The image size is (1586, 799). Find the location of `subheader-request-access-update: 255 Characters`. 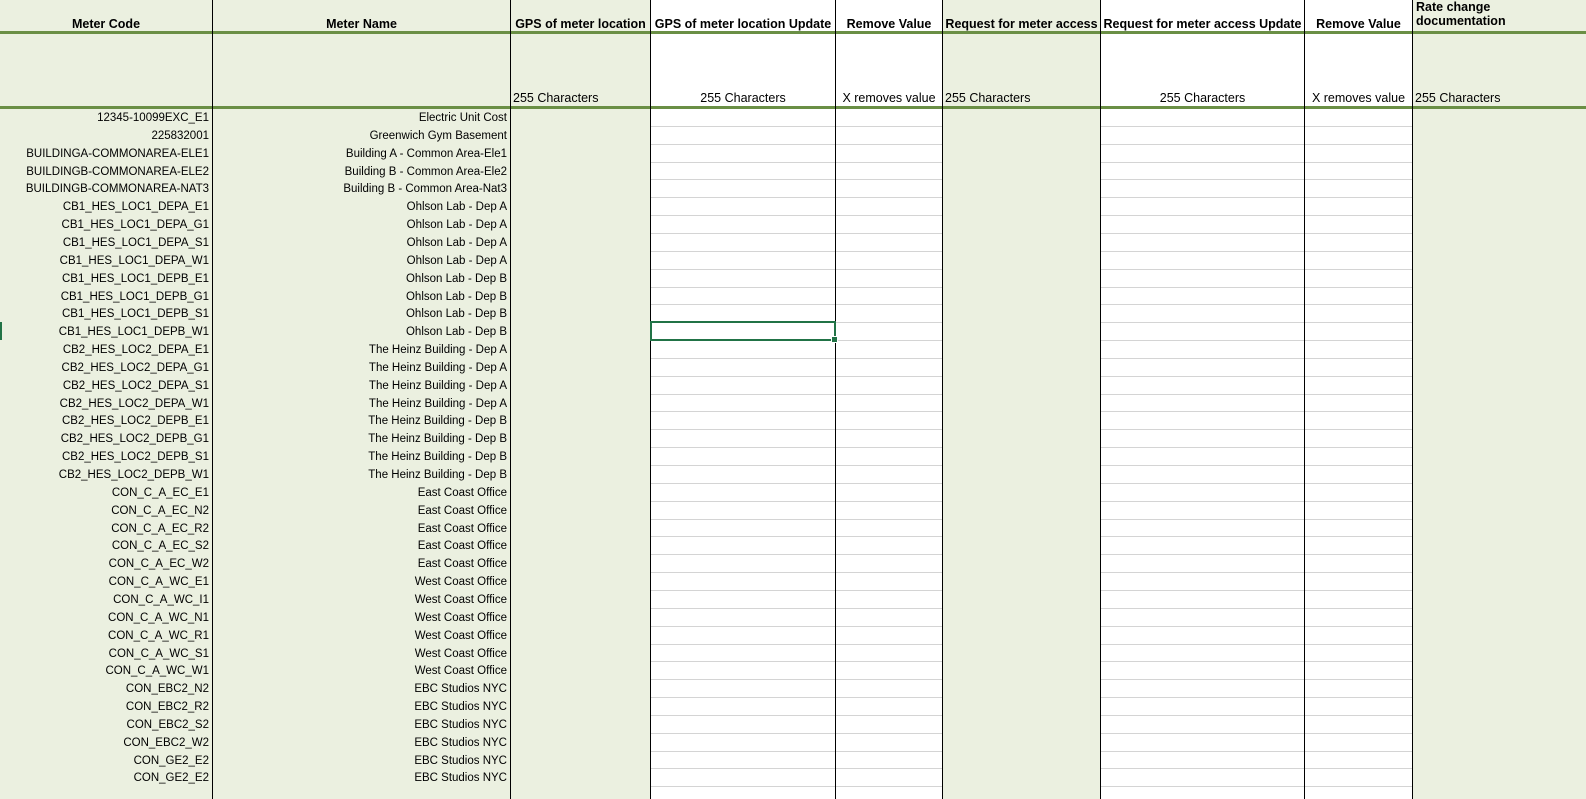

subheader-request-access-update: 255 Characters is located at coordinates (1202, 96).